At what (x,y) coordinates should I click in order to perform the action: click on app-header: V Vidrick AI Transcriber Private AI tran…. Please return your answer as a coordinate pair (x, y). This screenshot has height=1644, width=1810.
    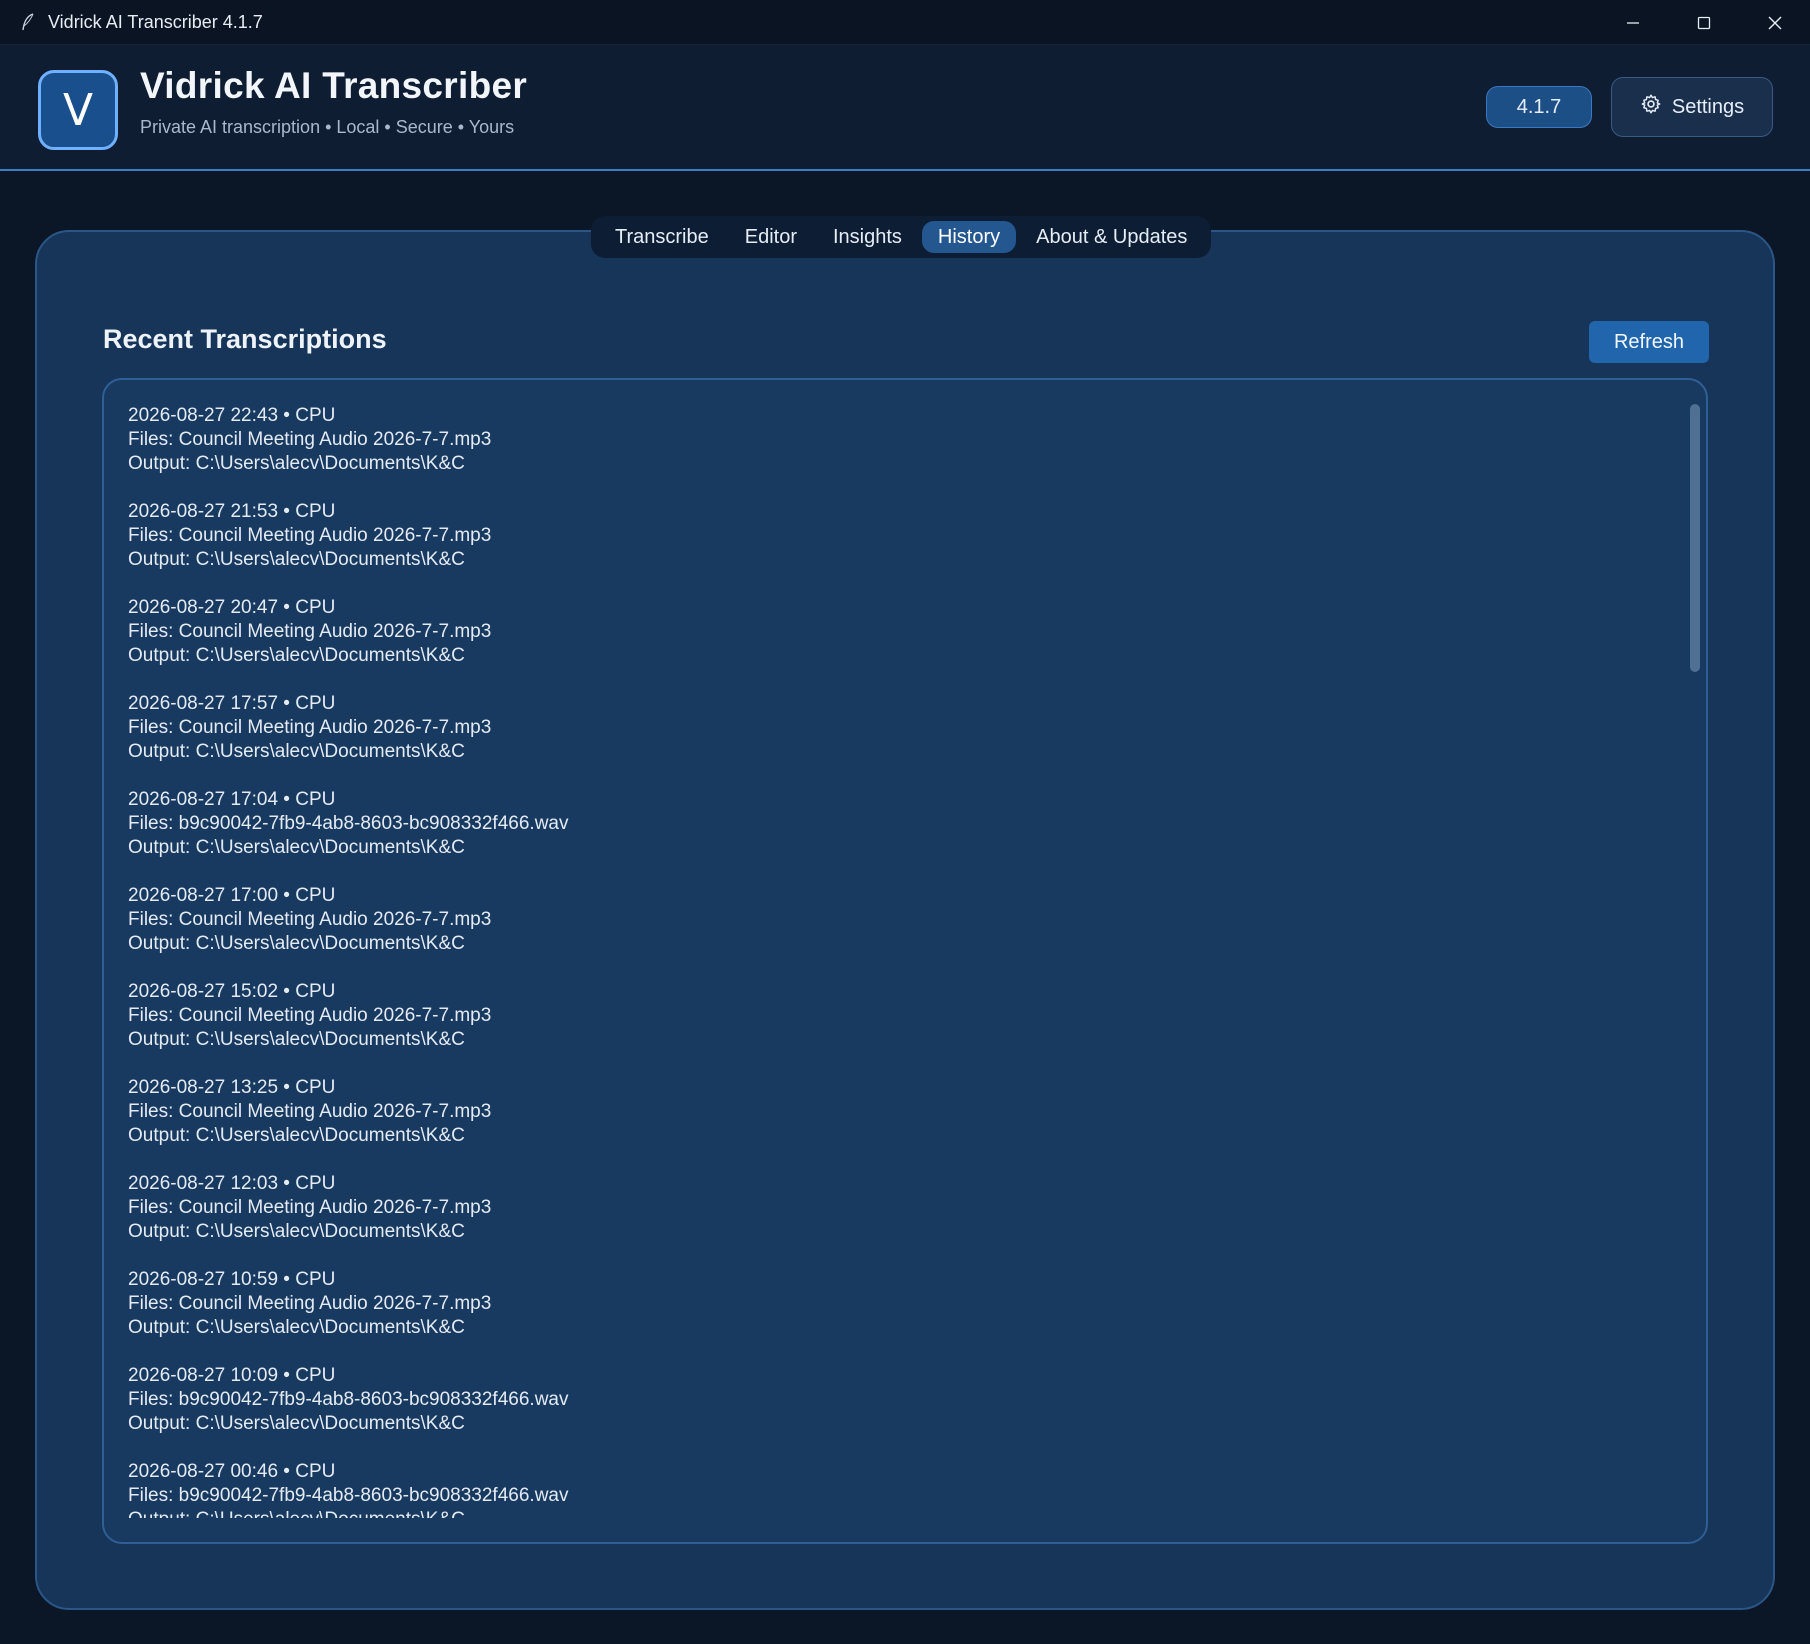
    Looking at the image, I should click on (905, 108).